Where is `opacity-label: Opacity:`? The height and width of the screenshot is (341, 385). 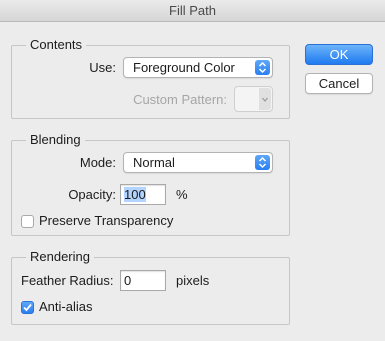 opacity-label: Opacity: is located at coordinates (92, 194).